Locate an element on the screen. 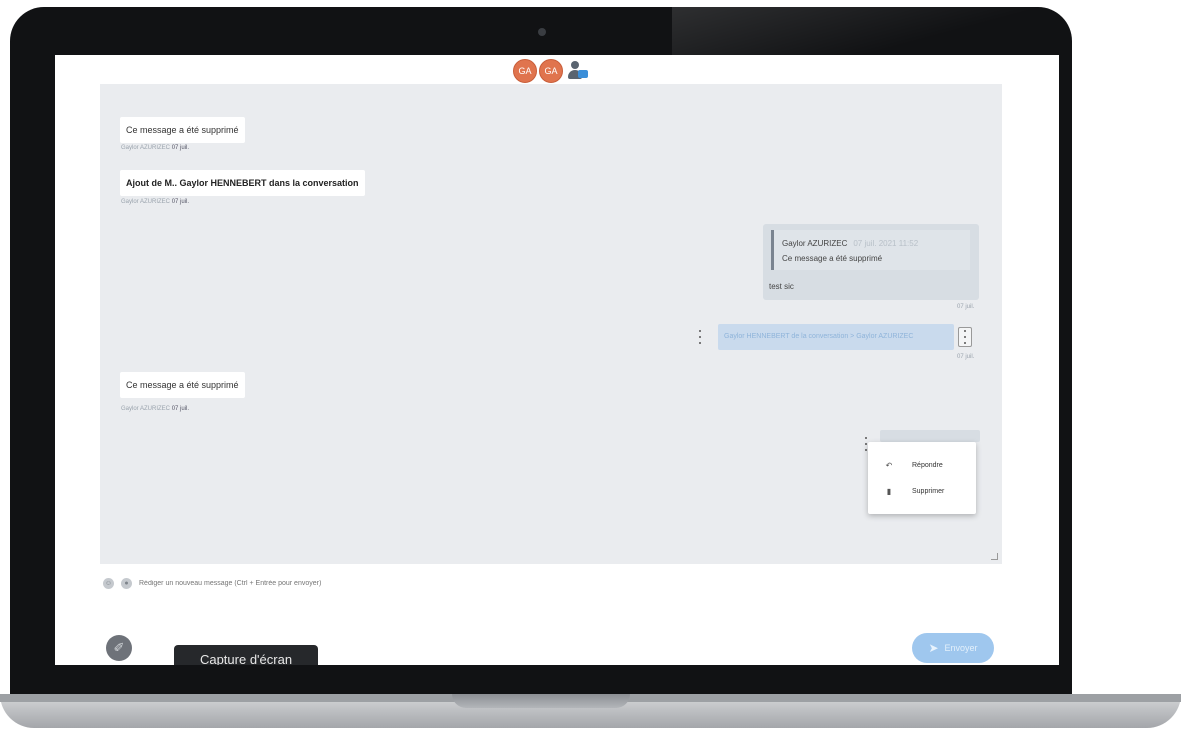  reply-menu-item: ↶ Répondre is located at coordinates (922, 465).